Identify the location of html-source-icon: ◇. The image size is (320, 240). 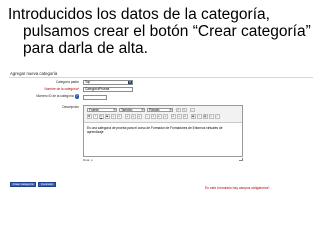
(211, 116).